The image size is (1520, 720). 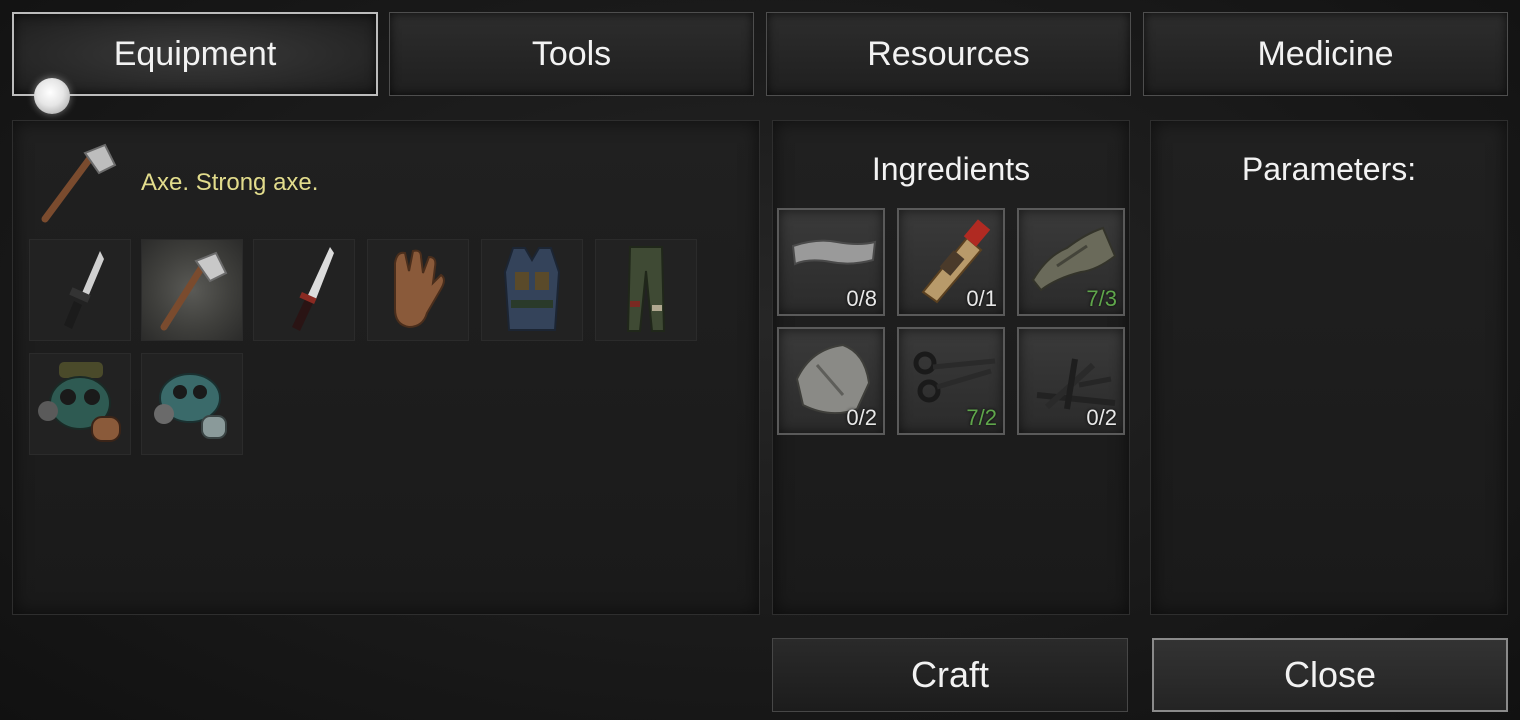 I want to click on ingredients-title: Ingredients, so click(x=951, y=169).